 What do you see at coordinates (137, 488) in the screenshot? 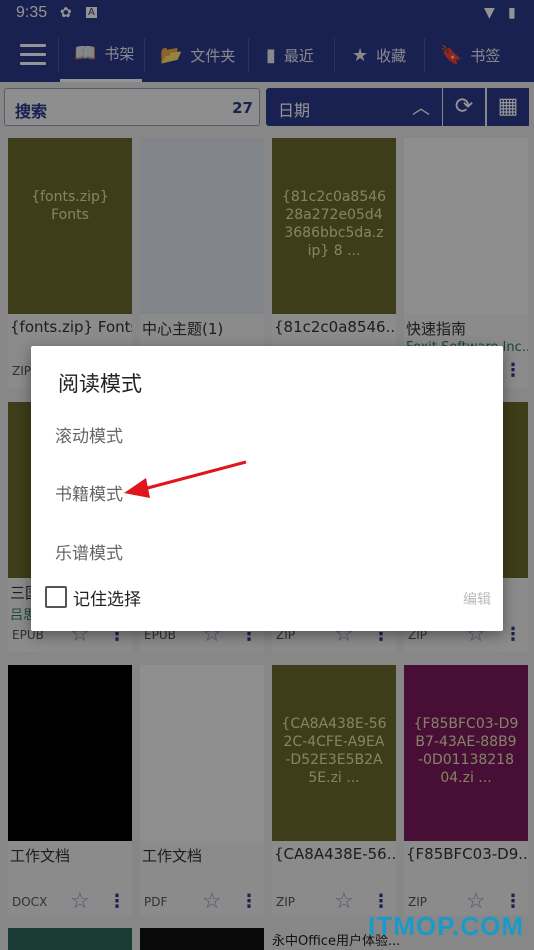
I see `arrow-head` at bounding box center [137, 488].